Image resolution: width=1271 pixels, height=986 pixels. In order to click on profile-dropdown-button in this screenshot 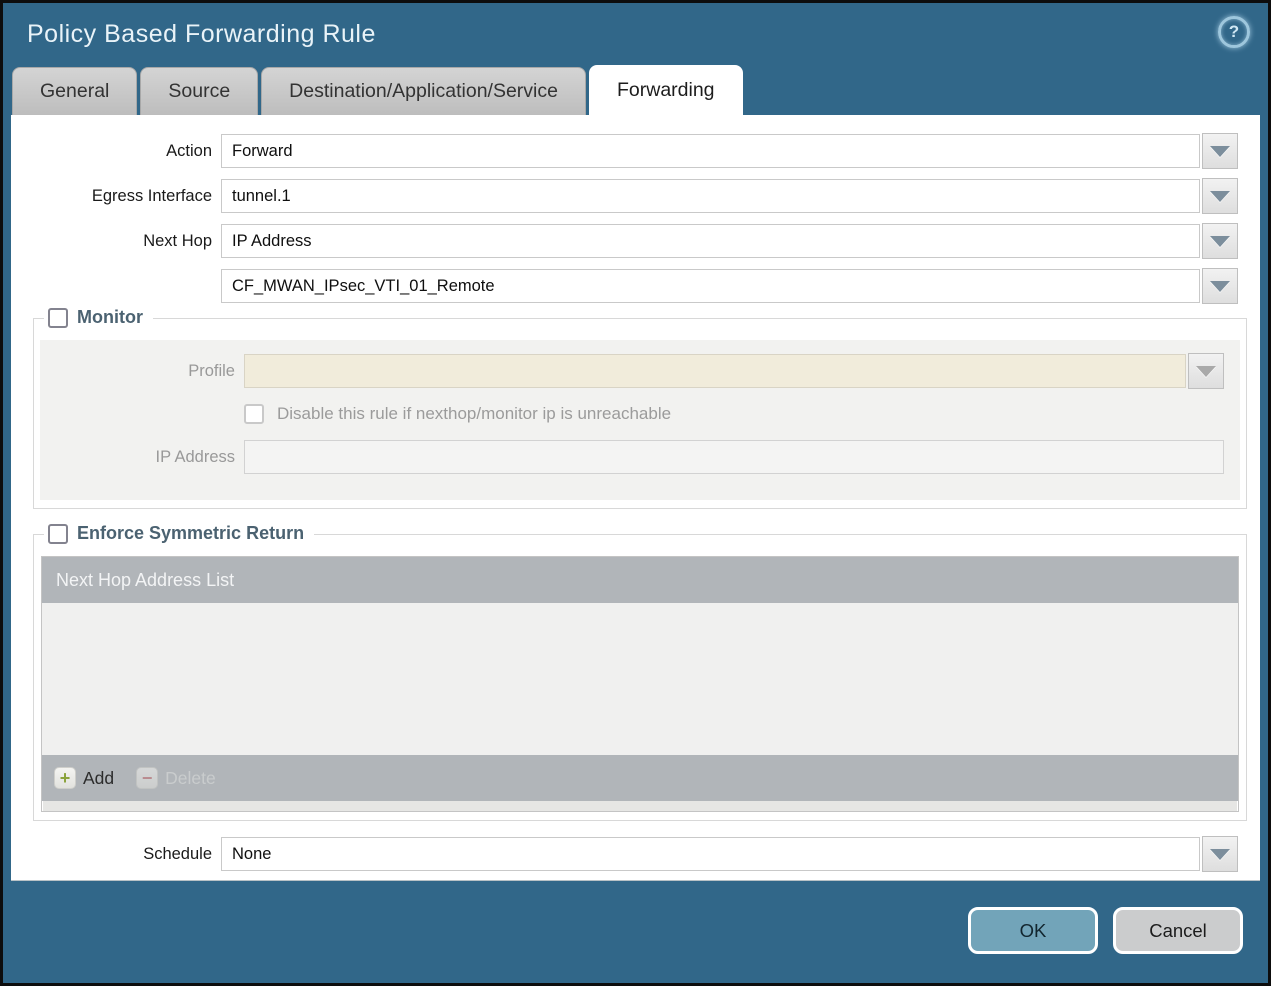, I will do `click(1206, 371)`.